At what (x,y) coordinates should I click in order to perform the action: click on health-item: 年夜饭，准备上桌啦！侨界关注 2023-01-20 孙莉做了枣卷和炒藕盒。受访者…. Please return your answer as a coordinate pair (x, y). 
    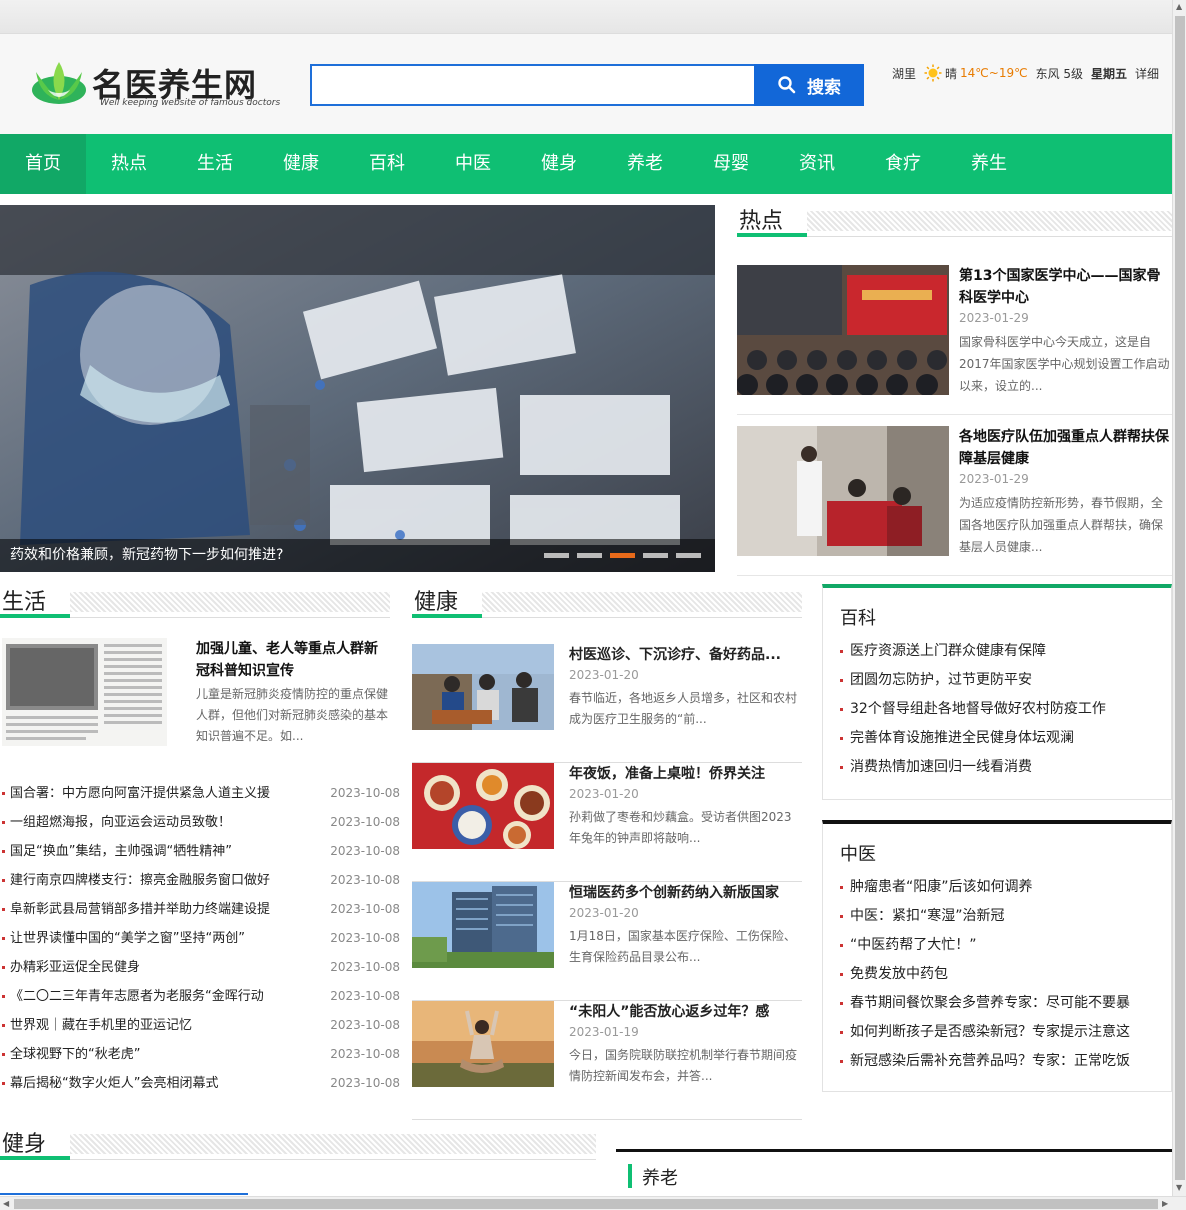
    Looking at the image, I should click on (607, 822).